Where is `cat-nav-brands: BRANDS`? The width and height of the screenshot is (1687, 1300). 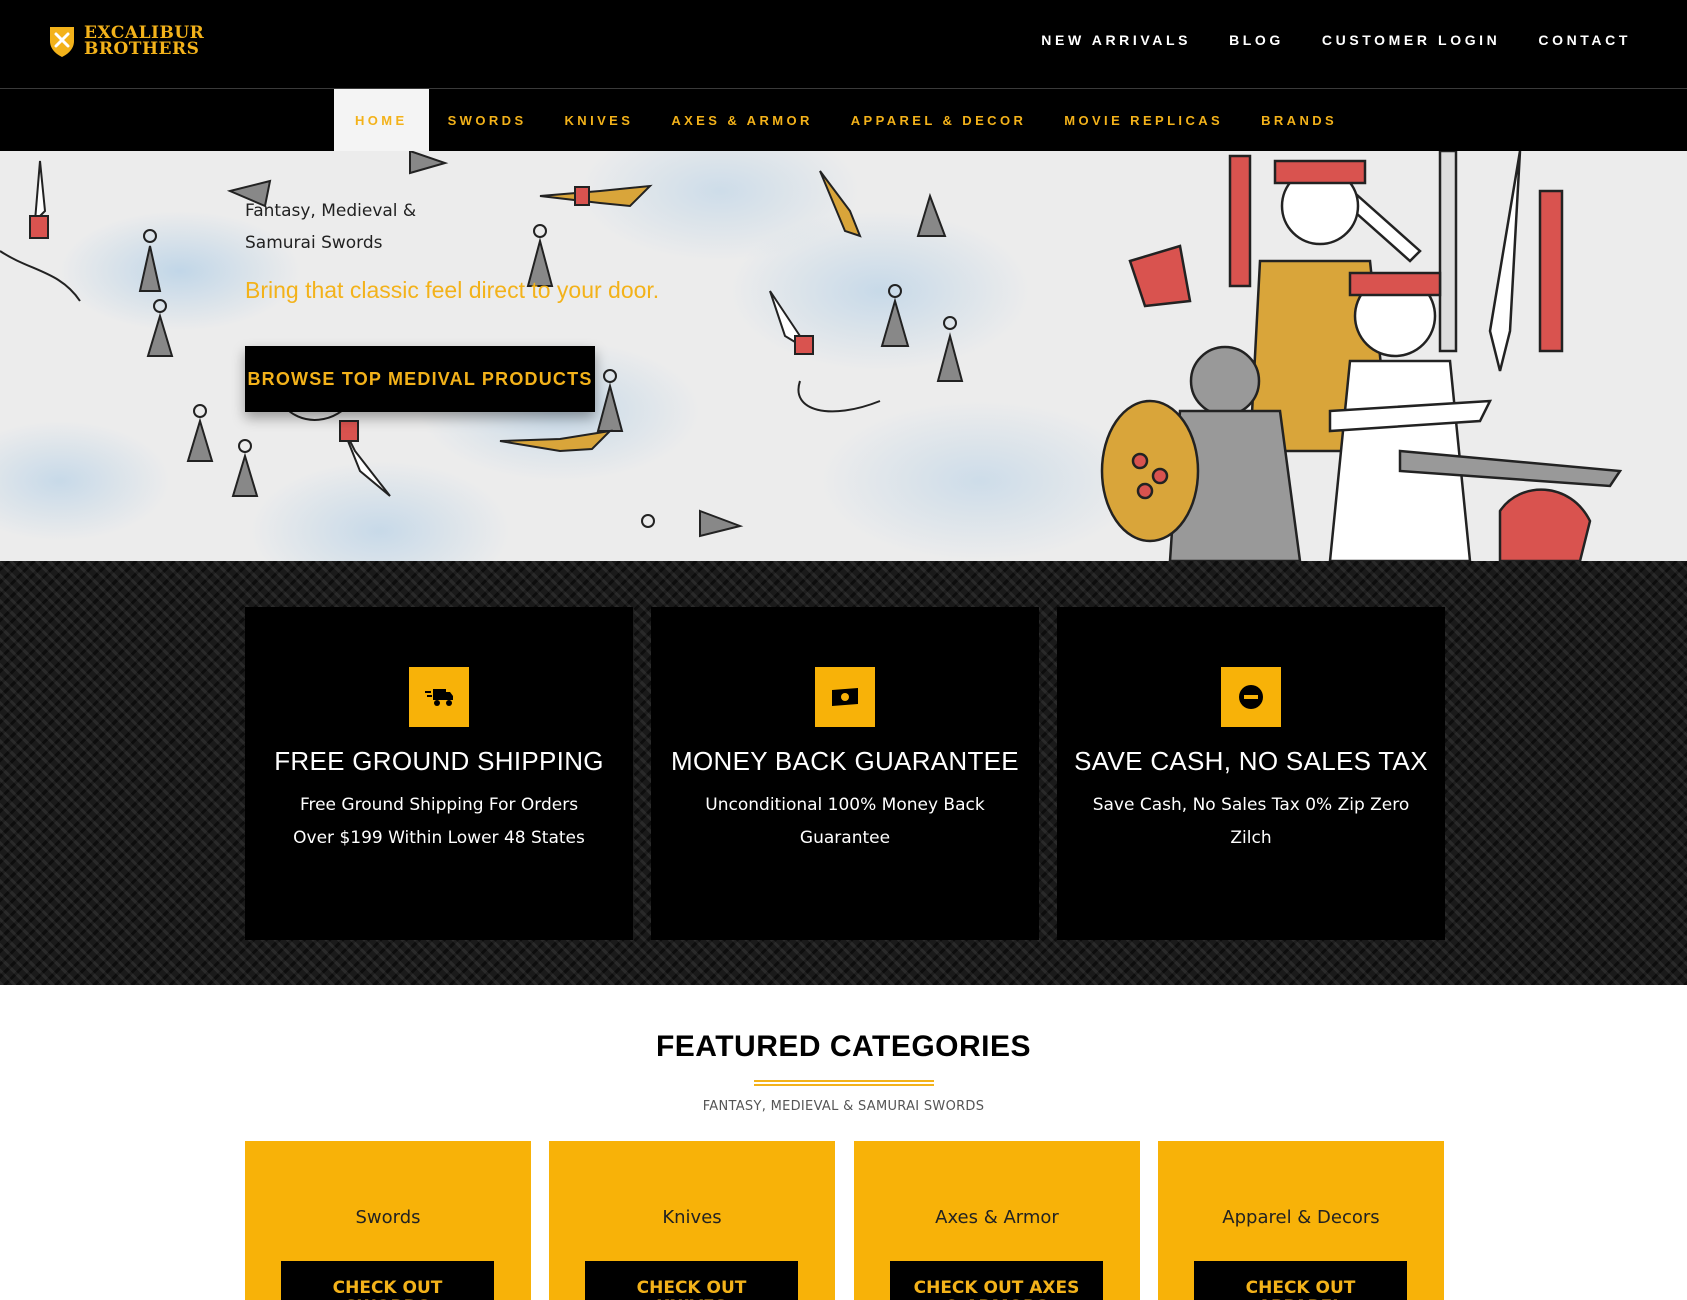 cat-nav-brands: BRANDS is located at coordinates (1299, 120).